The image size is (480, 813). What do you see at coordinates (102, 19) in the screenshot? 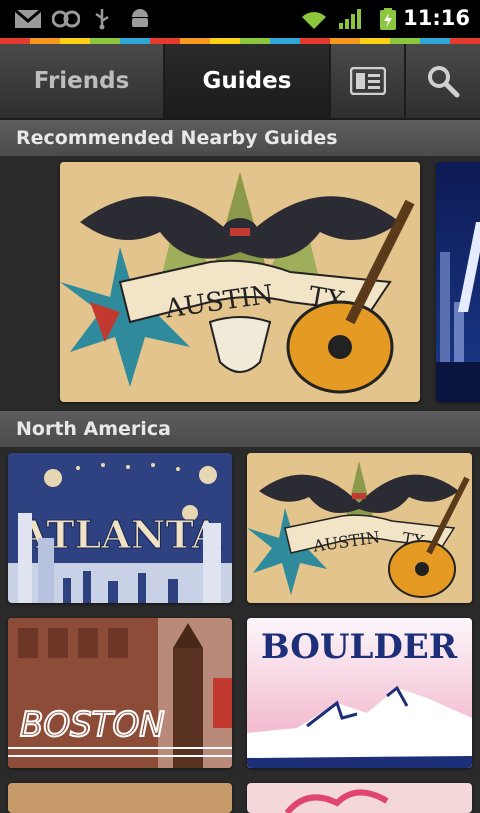
I see `usb-icon` at bounding box center [102, 19].